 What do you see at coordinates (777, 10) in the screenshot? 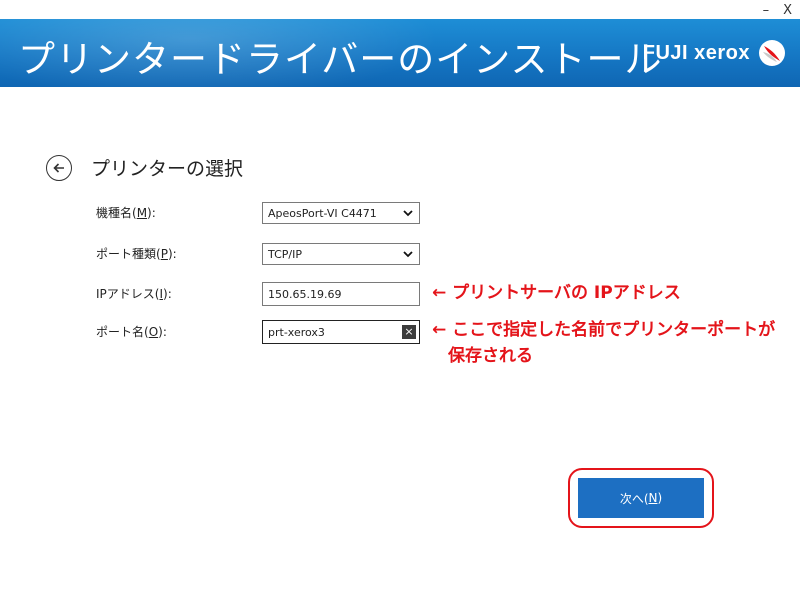
I see `window-controls: – X` at bounding box center [777, 10].